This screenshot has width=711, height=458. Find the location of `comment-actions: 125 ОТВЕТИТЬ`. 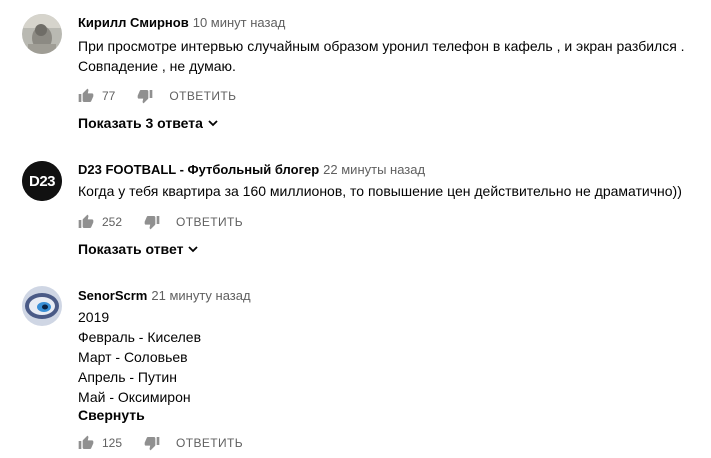

comment-actions: 125 ОТВЕТИТЬ is located at coordinates (160, 443).